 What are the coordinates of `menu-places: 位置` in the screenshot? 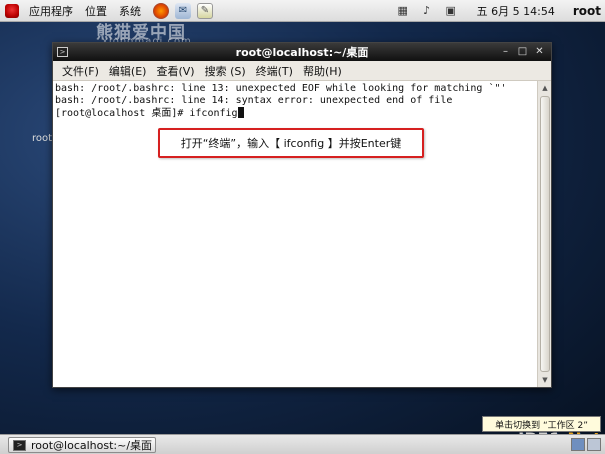 It's located at (96, 11).